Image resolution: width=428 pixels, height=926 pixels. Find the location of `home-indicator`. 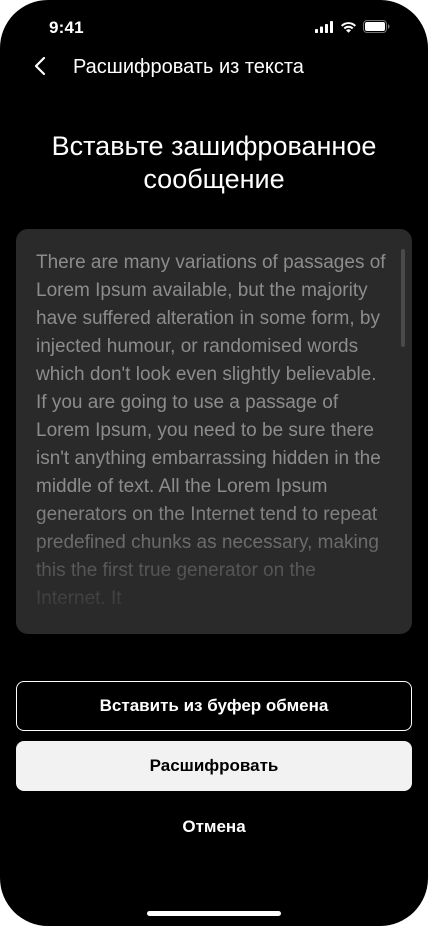

home-indicator is located at coordinates (214, 913).